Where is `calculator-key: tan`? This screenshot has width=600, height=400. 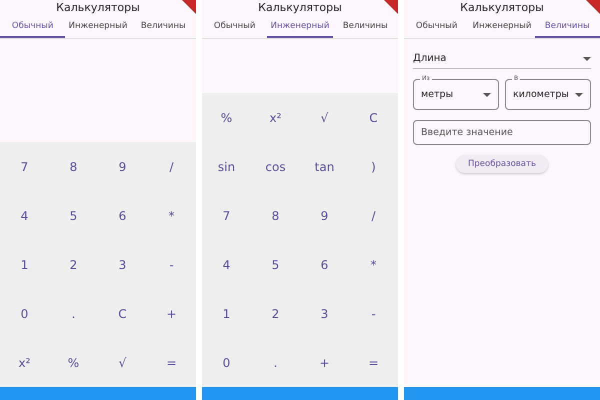 calculator-key: tan is located at coordinates (324, 166).